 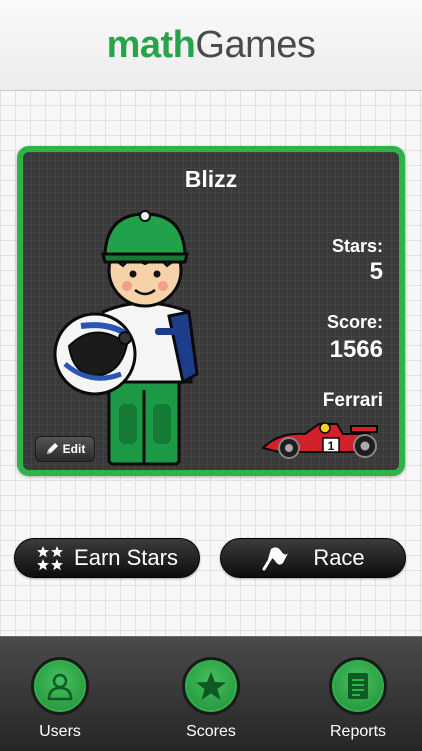 I want to click on tab-users-label: Users, so click(x=60, y=731).